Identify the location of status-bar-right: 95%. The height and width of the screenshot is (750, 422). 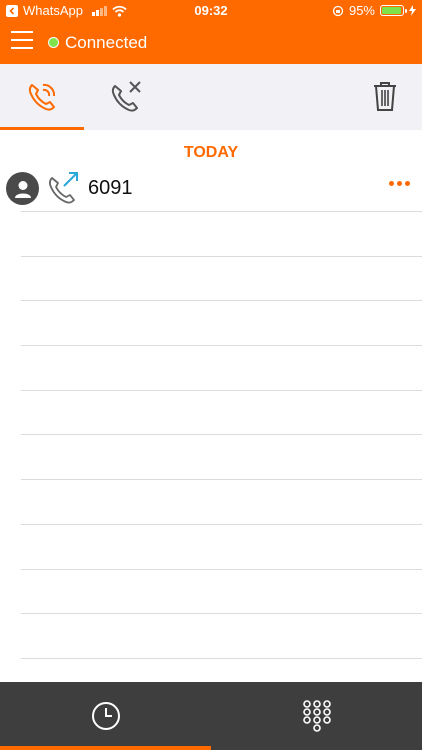
(374, 10).